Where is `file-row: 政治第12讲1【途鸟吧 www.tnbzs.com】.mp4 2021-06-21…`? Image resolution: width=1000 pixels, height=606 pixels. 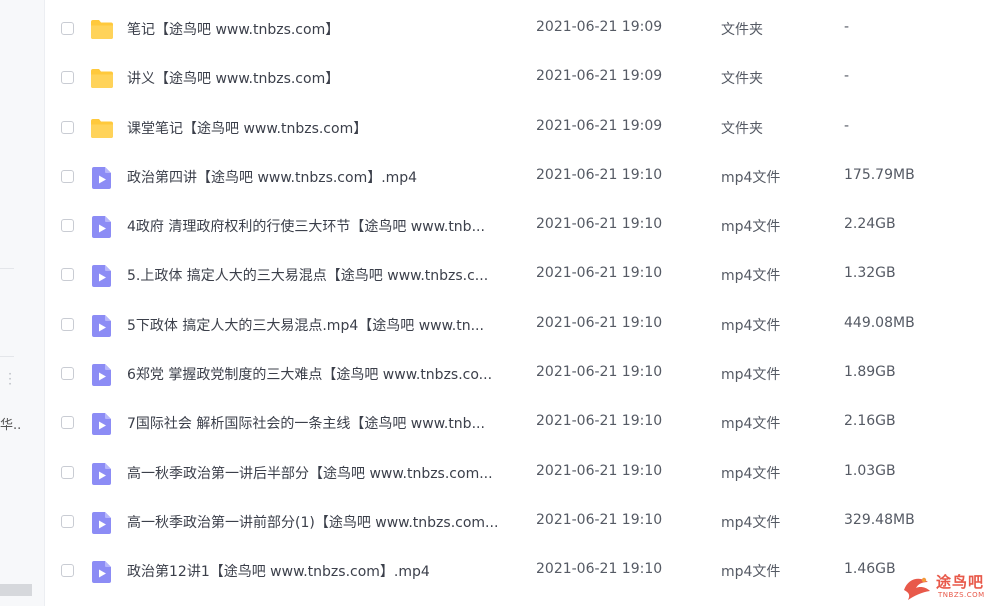
file-row: 政治第12讲1【途鸟吧 www.tnbzs.com】.mp4 2021-06-21… is located at coordinates (522, 570).